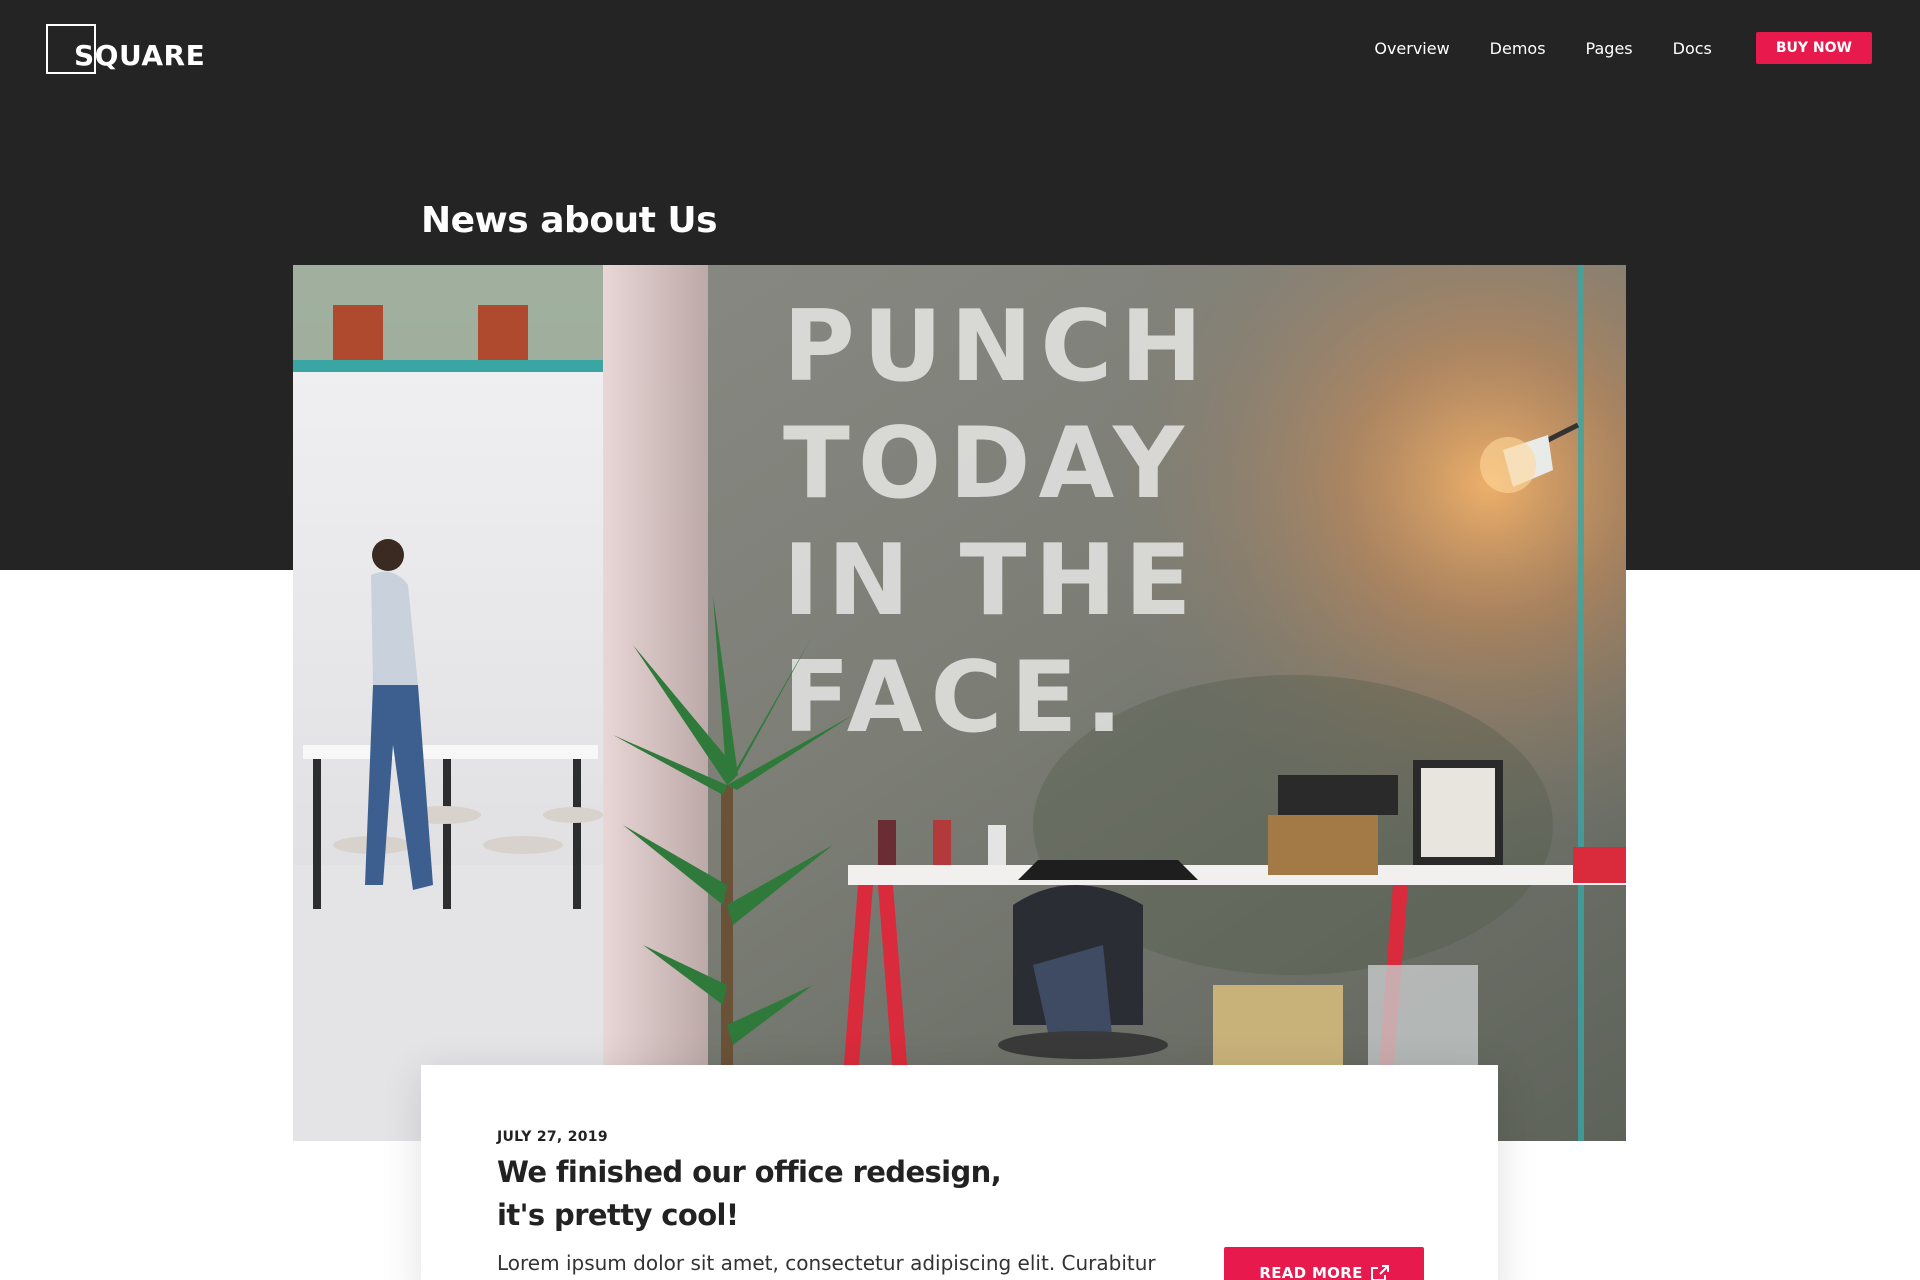 The height and width of the screenshot is (1280, 1920). Describe the element at coordinates (140, 55) in the screenshot. I see `logo-text: SQUARE` at that location.